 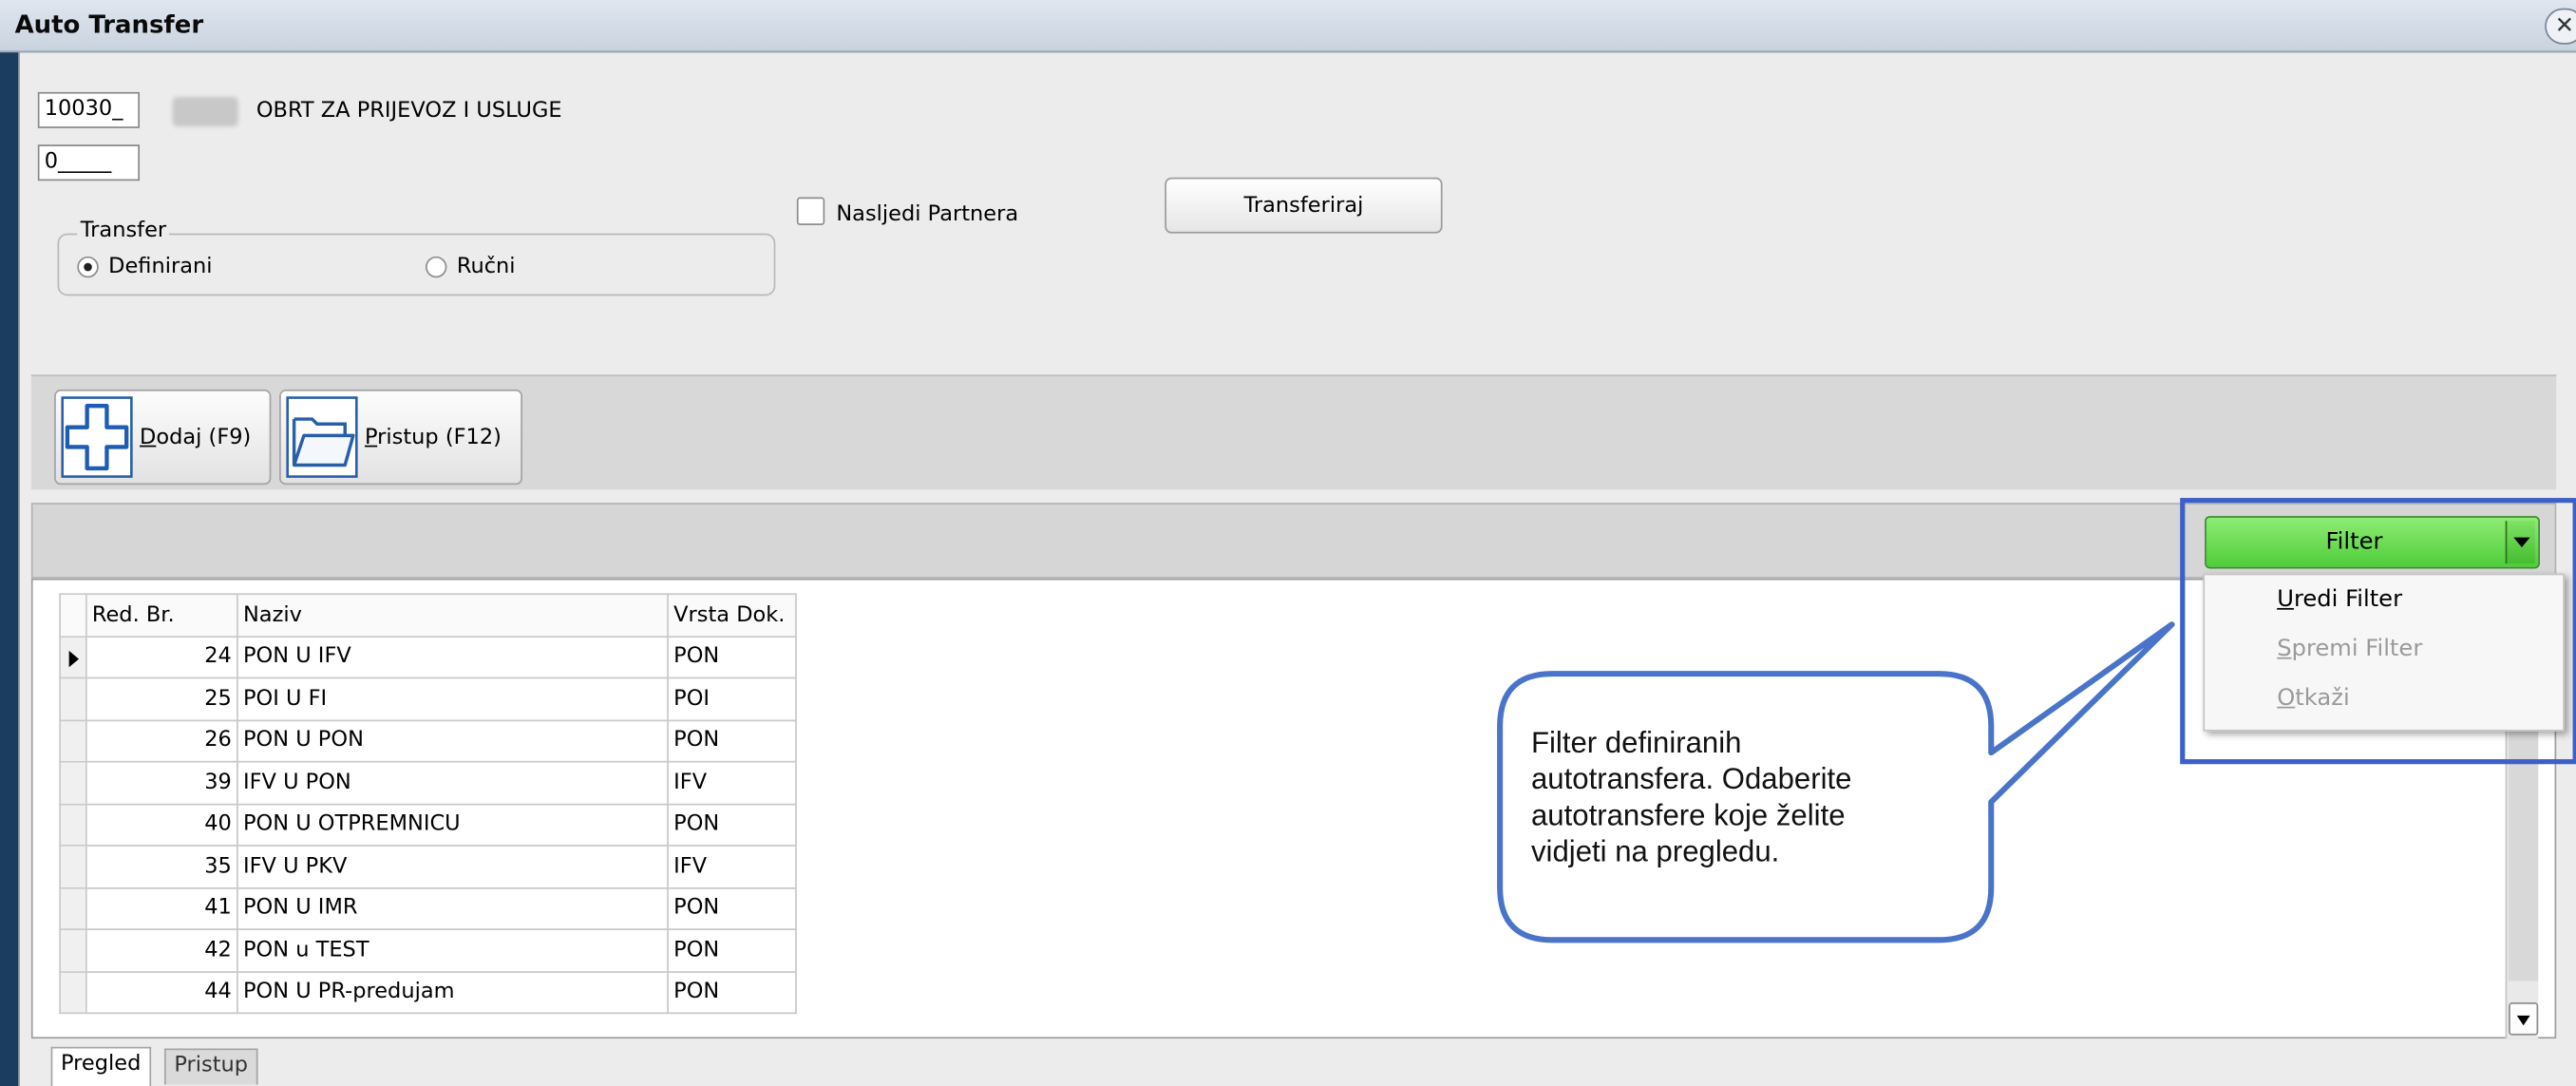 I want to click on radio-unselected-icon, so click(x=436, y=267).